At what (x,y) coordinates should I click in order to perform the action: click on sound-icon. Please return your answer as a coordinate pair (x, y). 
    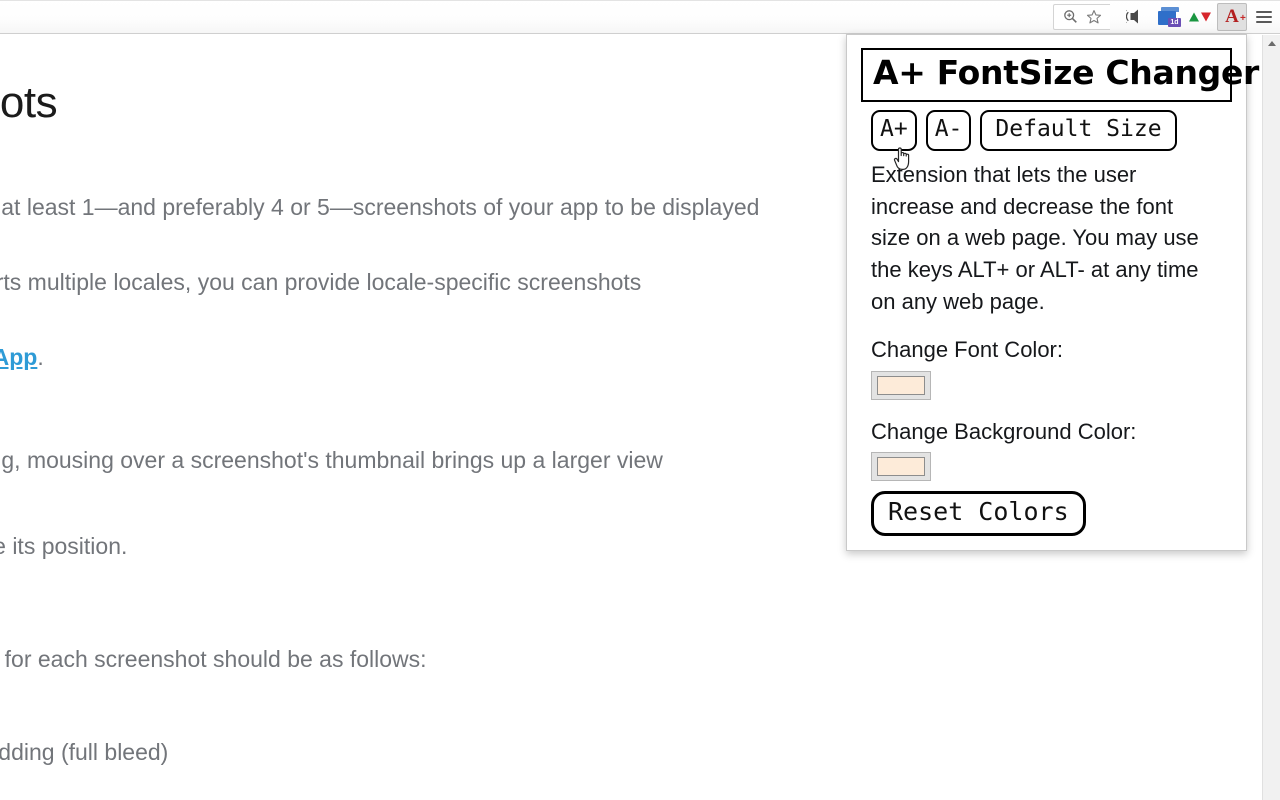
    Looking at the image, I should click on (1136, 17).